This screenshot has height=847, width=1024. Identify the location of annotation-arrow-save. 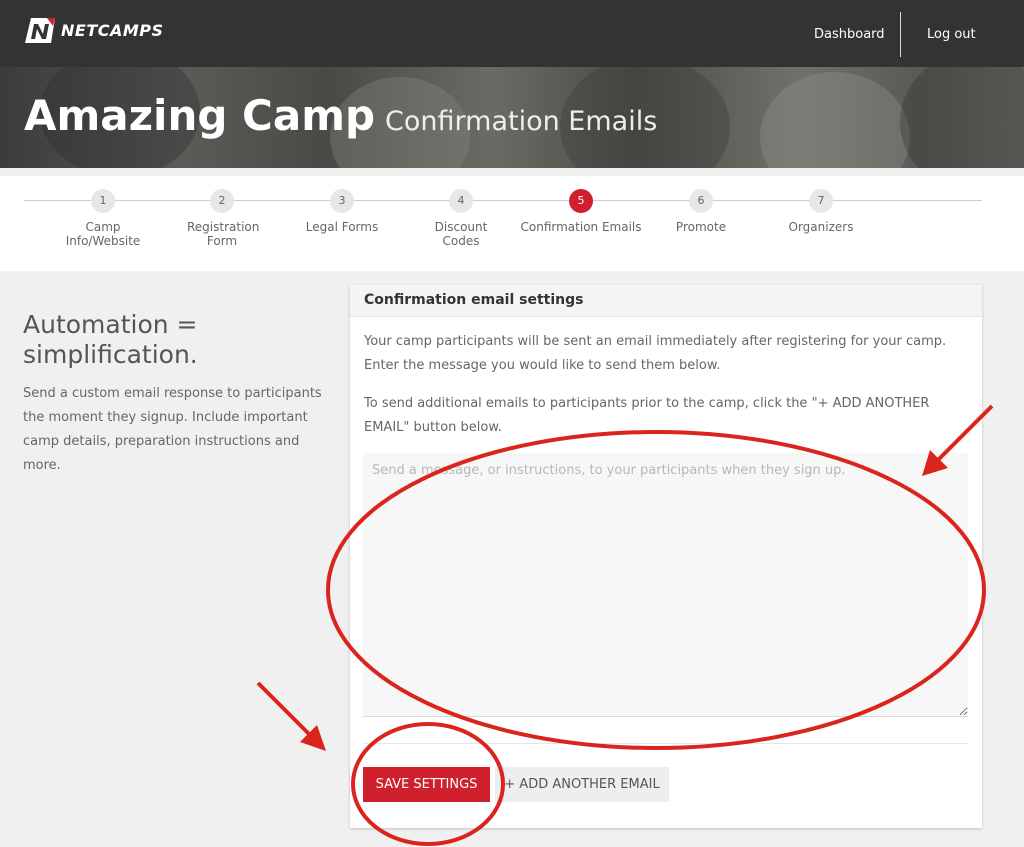
(291, 716).